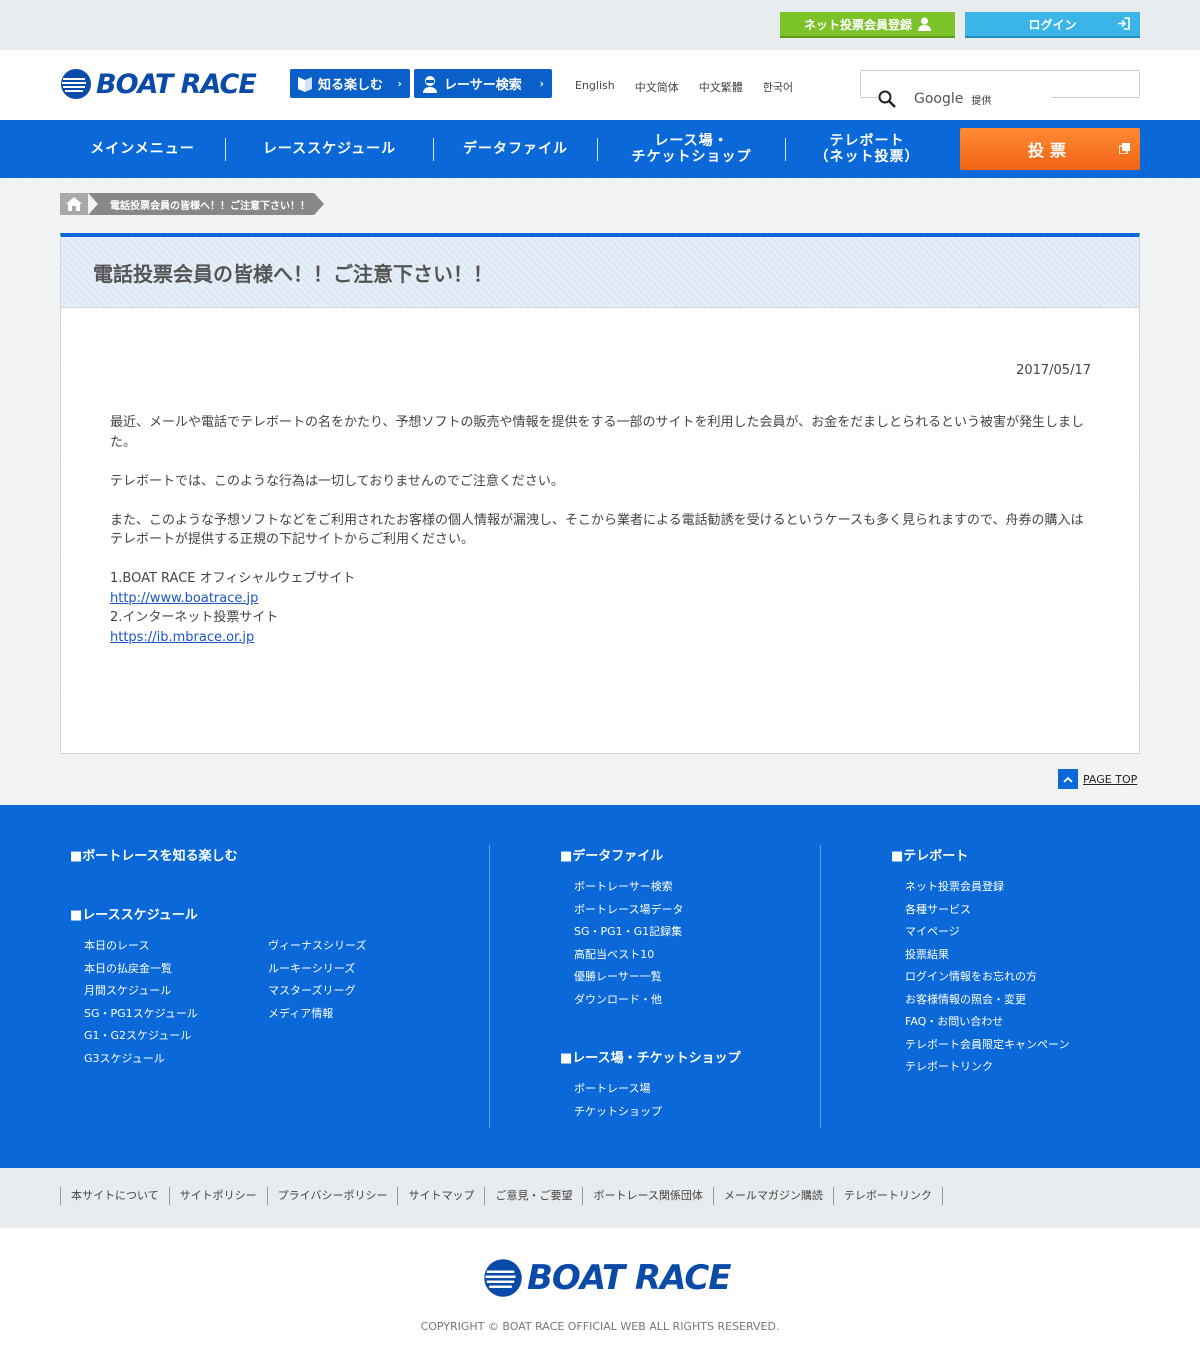  I want to click on breadcrumb: 電話投票会員の皆様へ！！ご注意下さい！！, so click(192, 204).